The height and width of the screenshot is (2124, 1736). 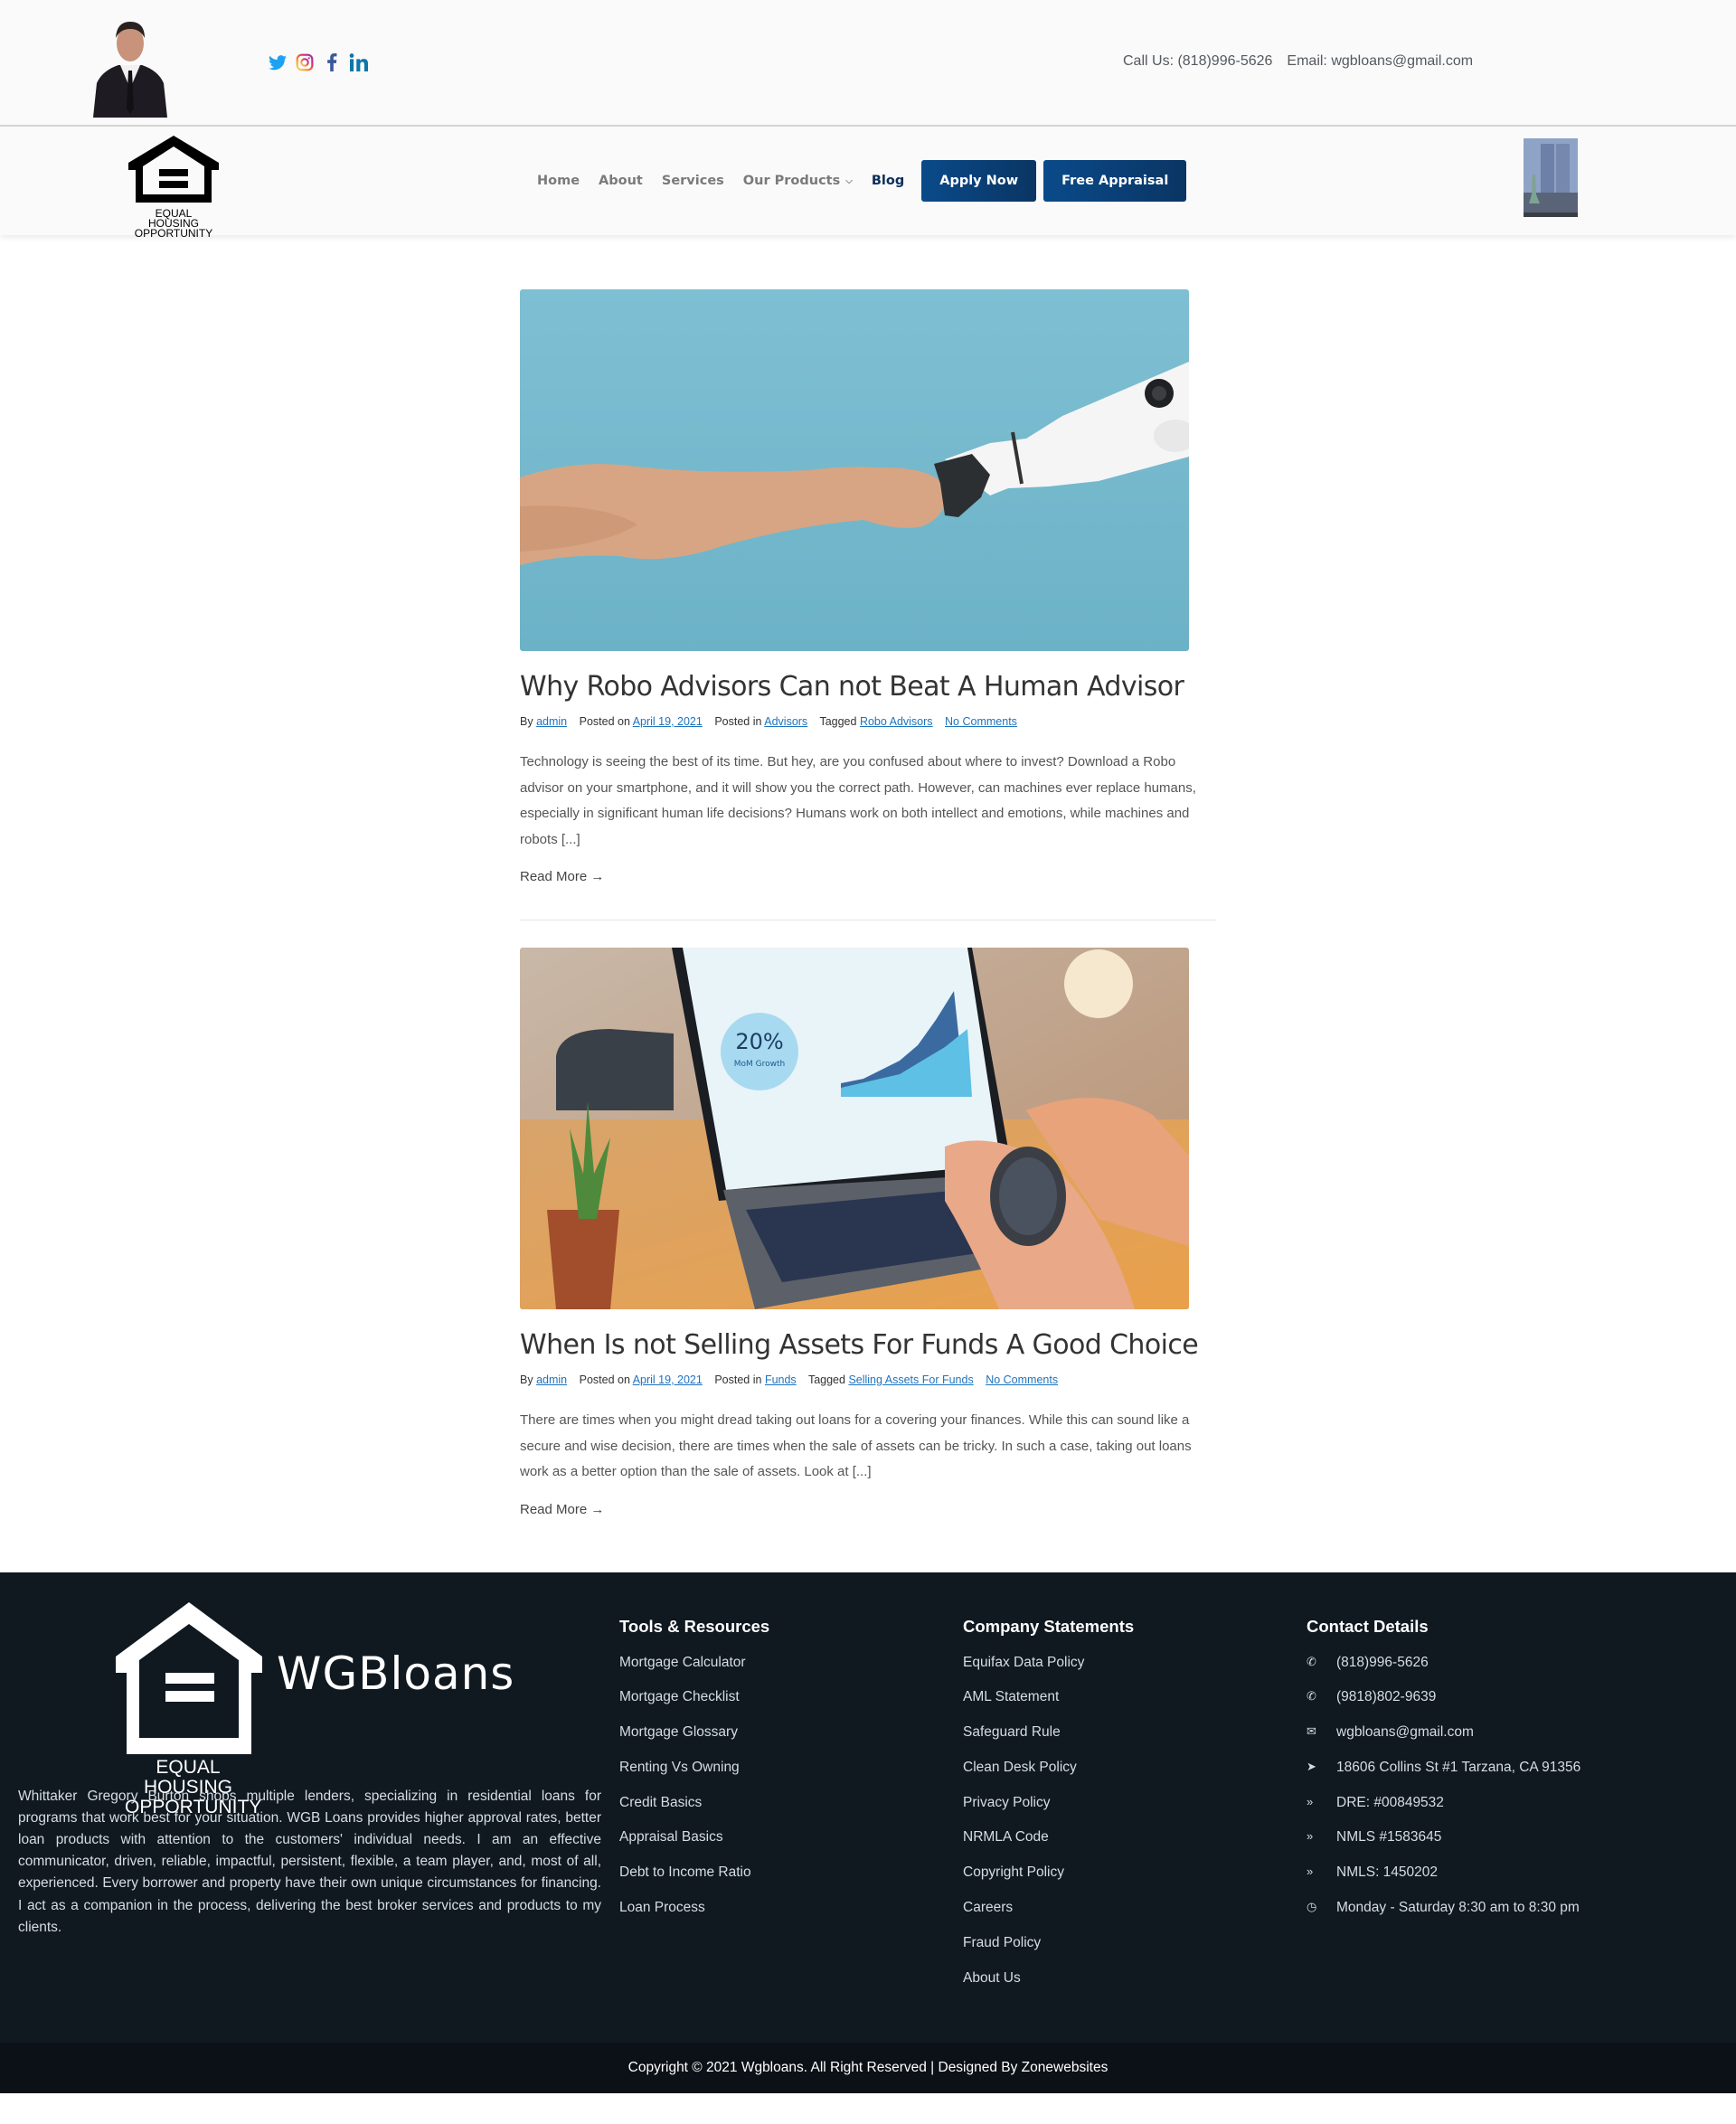 What do you see at coordinates (1443, 1812) in the screenshot?
I see `contact-item: » DRE: #00849532` at bounding box center [1443, 1812].